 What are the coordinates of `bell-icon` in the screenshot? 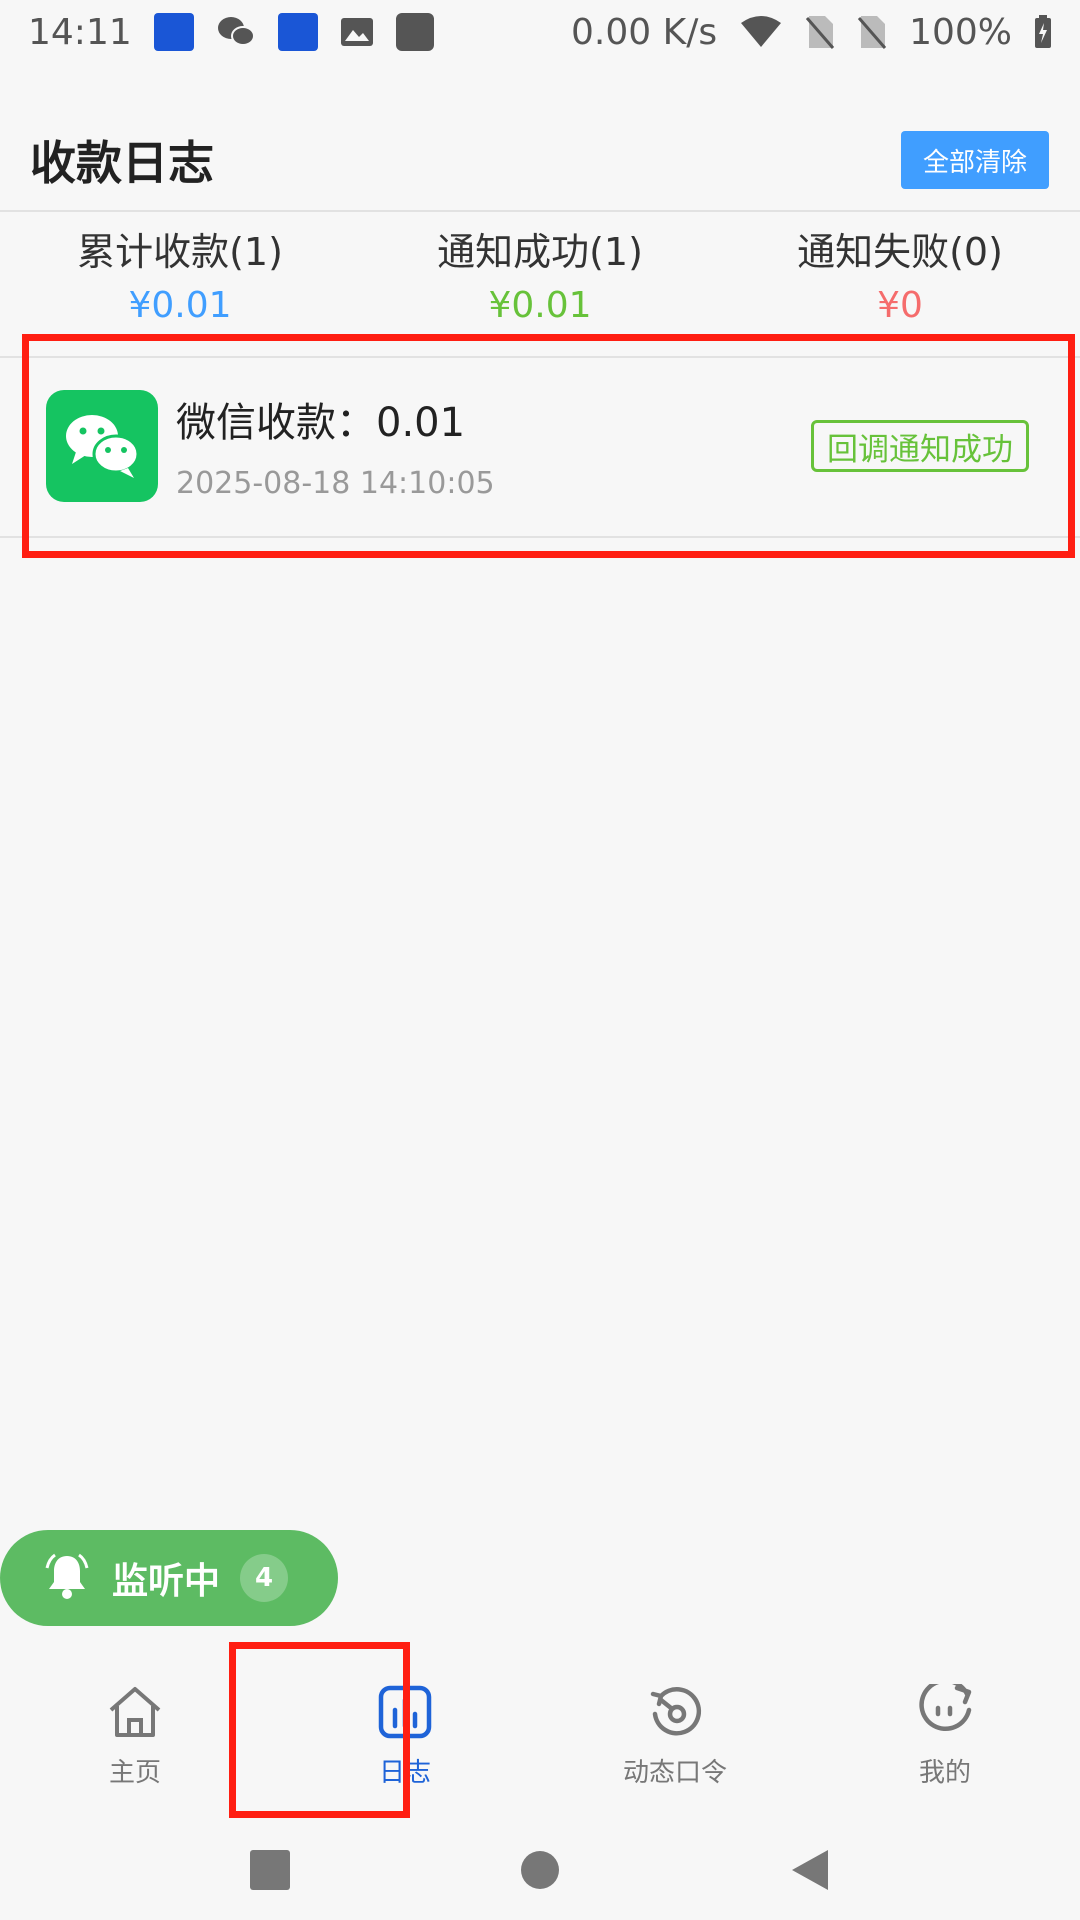 It's located at (67, 1578).